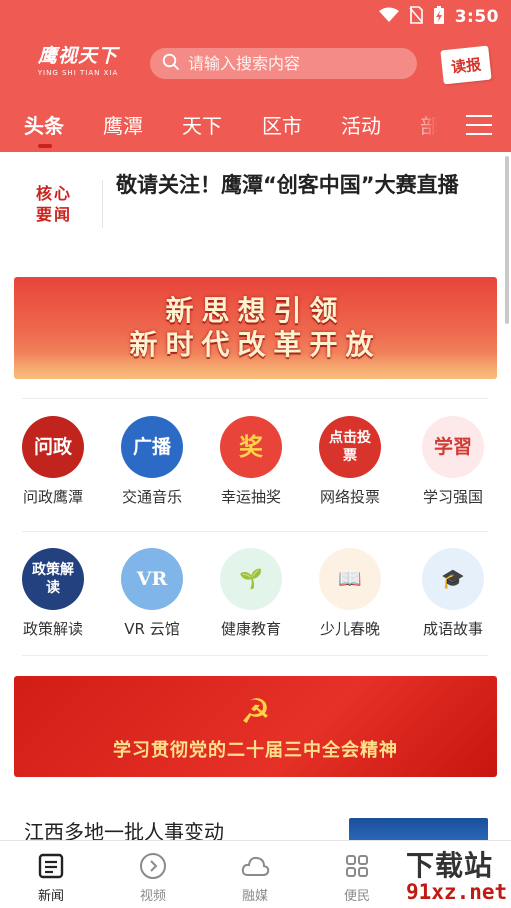 The width and height of the screenshot is (511, 908). What do you see at coordinates (255, 366) in the screenshot?
I see `city-skyline` at bounding box center [255, 366].